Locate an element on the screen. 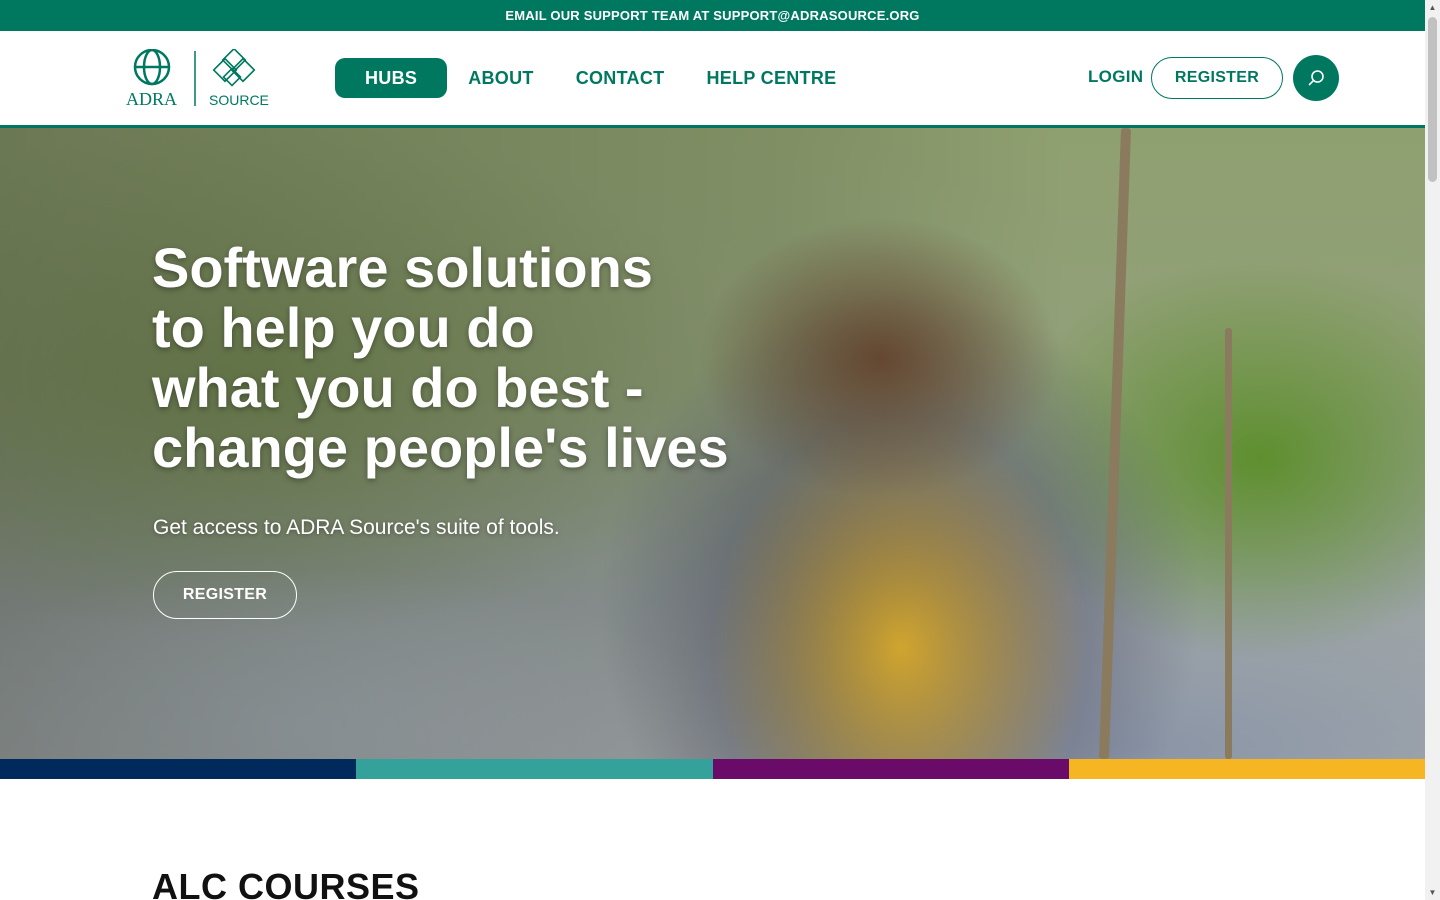 The height and width of the screenshot is (900, 1440). logo-text-source: SOURCE is located at coordinates (239, 100).